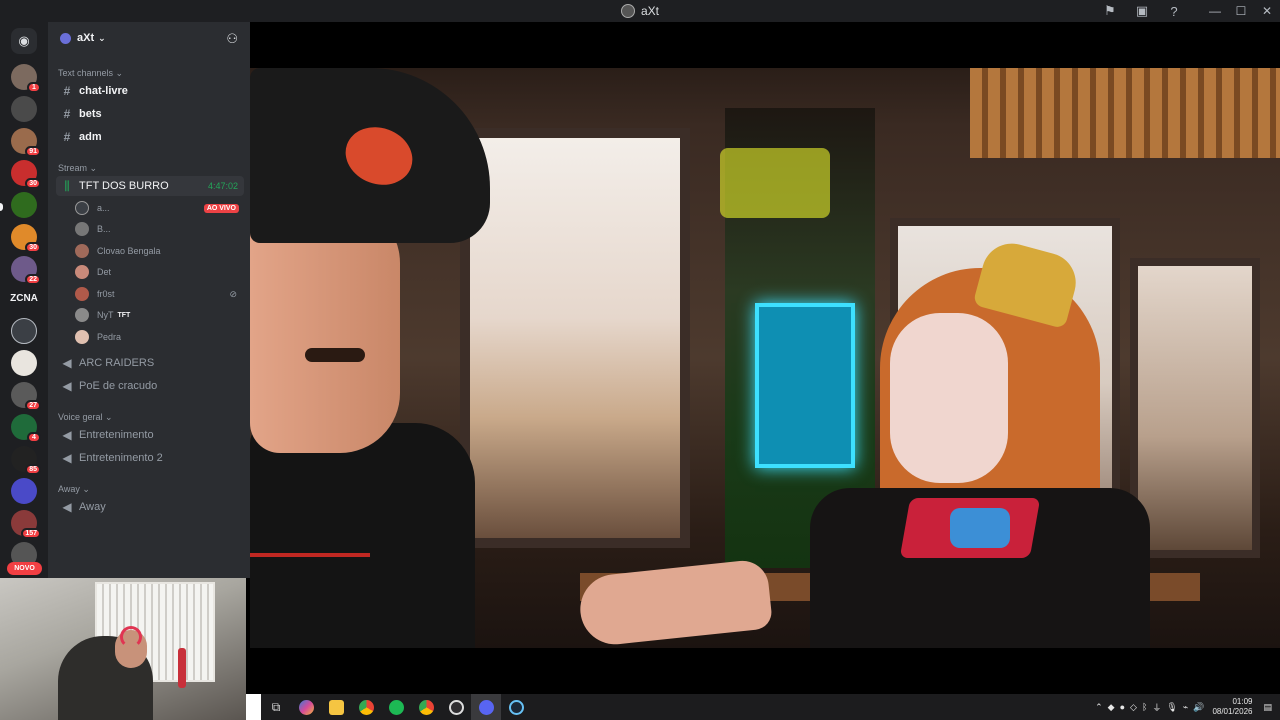 This screenshot has width=1280, height=720. Describe the element at coordinates (1242, 701) in the screenshot. I see `clock-time: 01:09` at that location.